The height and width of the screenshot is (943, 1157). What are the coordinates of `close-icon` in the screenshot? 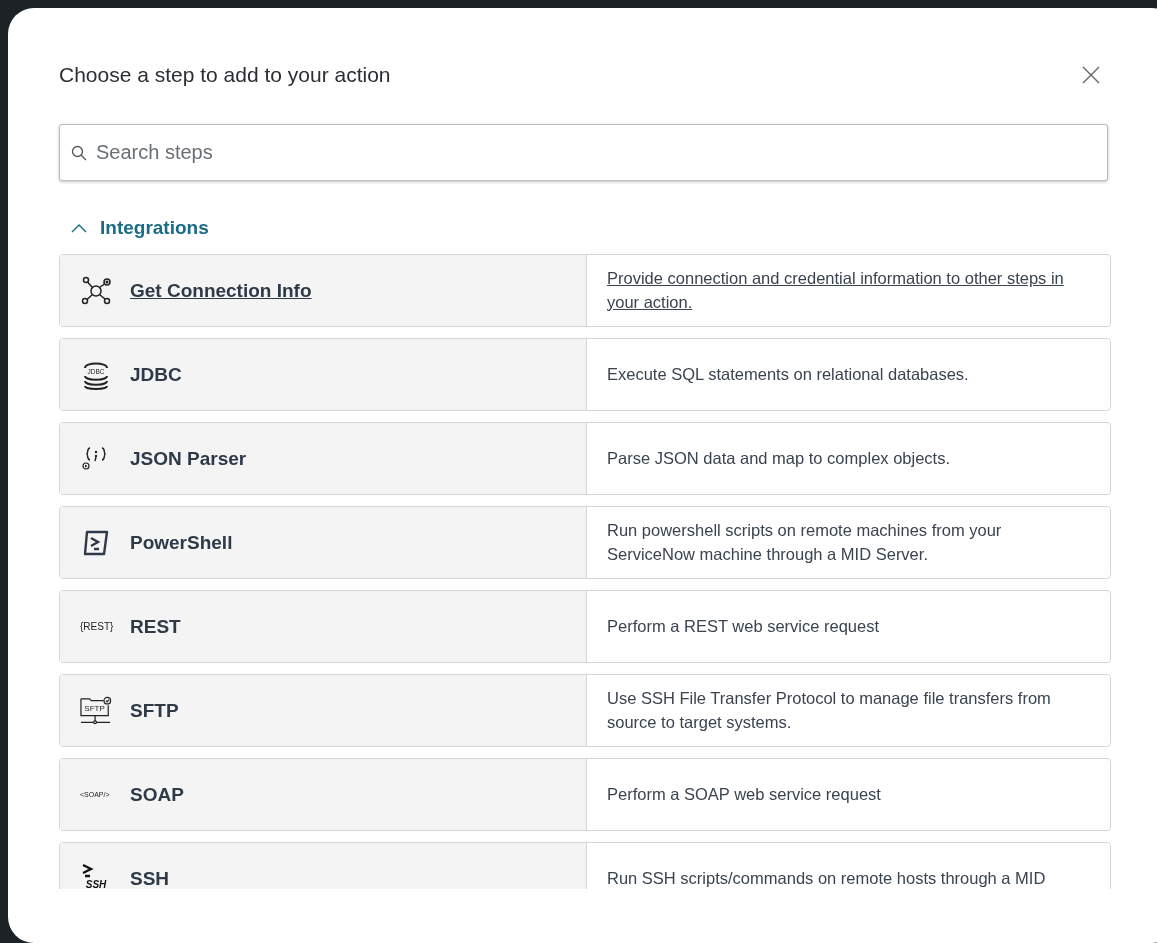 It's located at (1091, 75).